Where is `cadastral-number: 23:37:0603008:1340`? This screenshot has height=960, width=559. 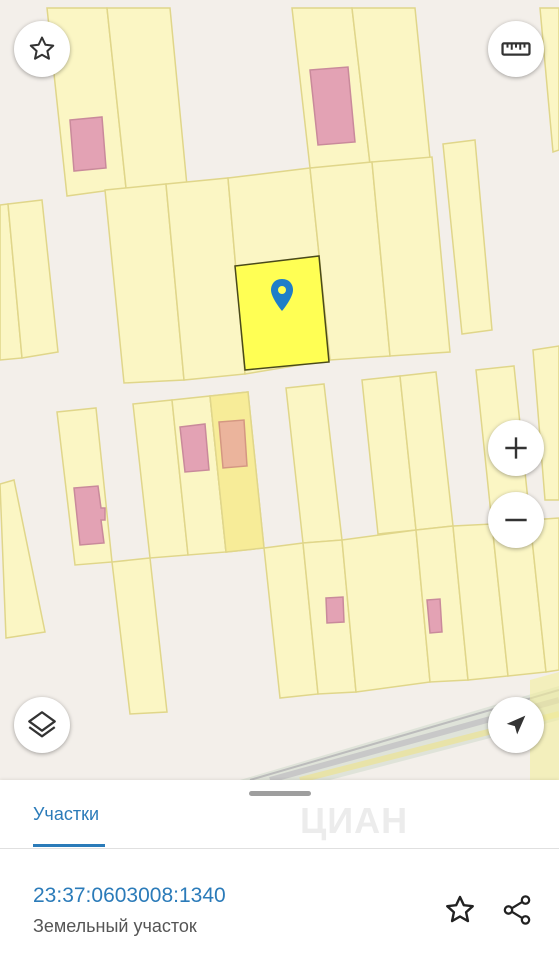 cadastral-number: 23:37:0603008:1340 is located at coordinates (129, 896).